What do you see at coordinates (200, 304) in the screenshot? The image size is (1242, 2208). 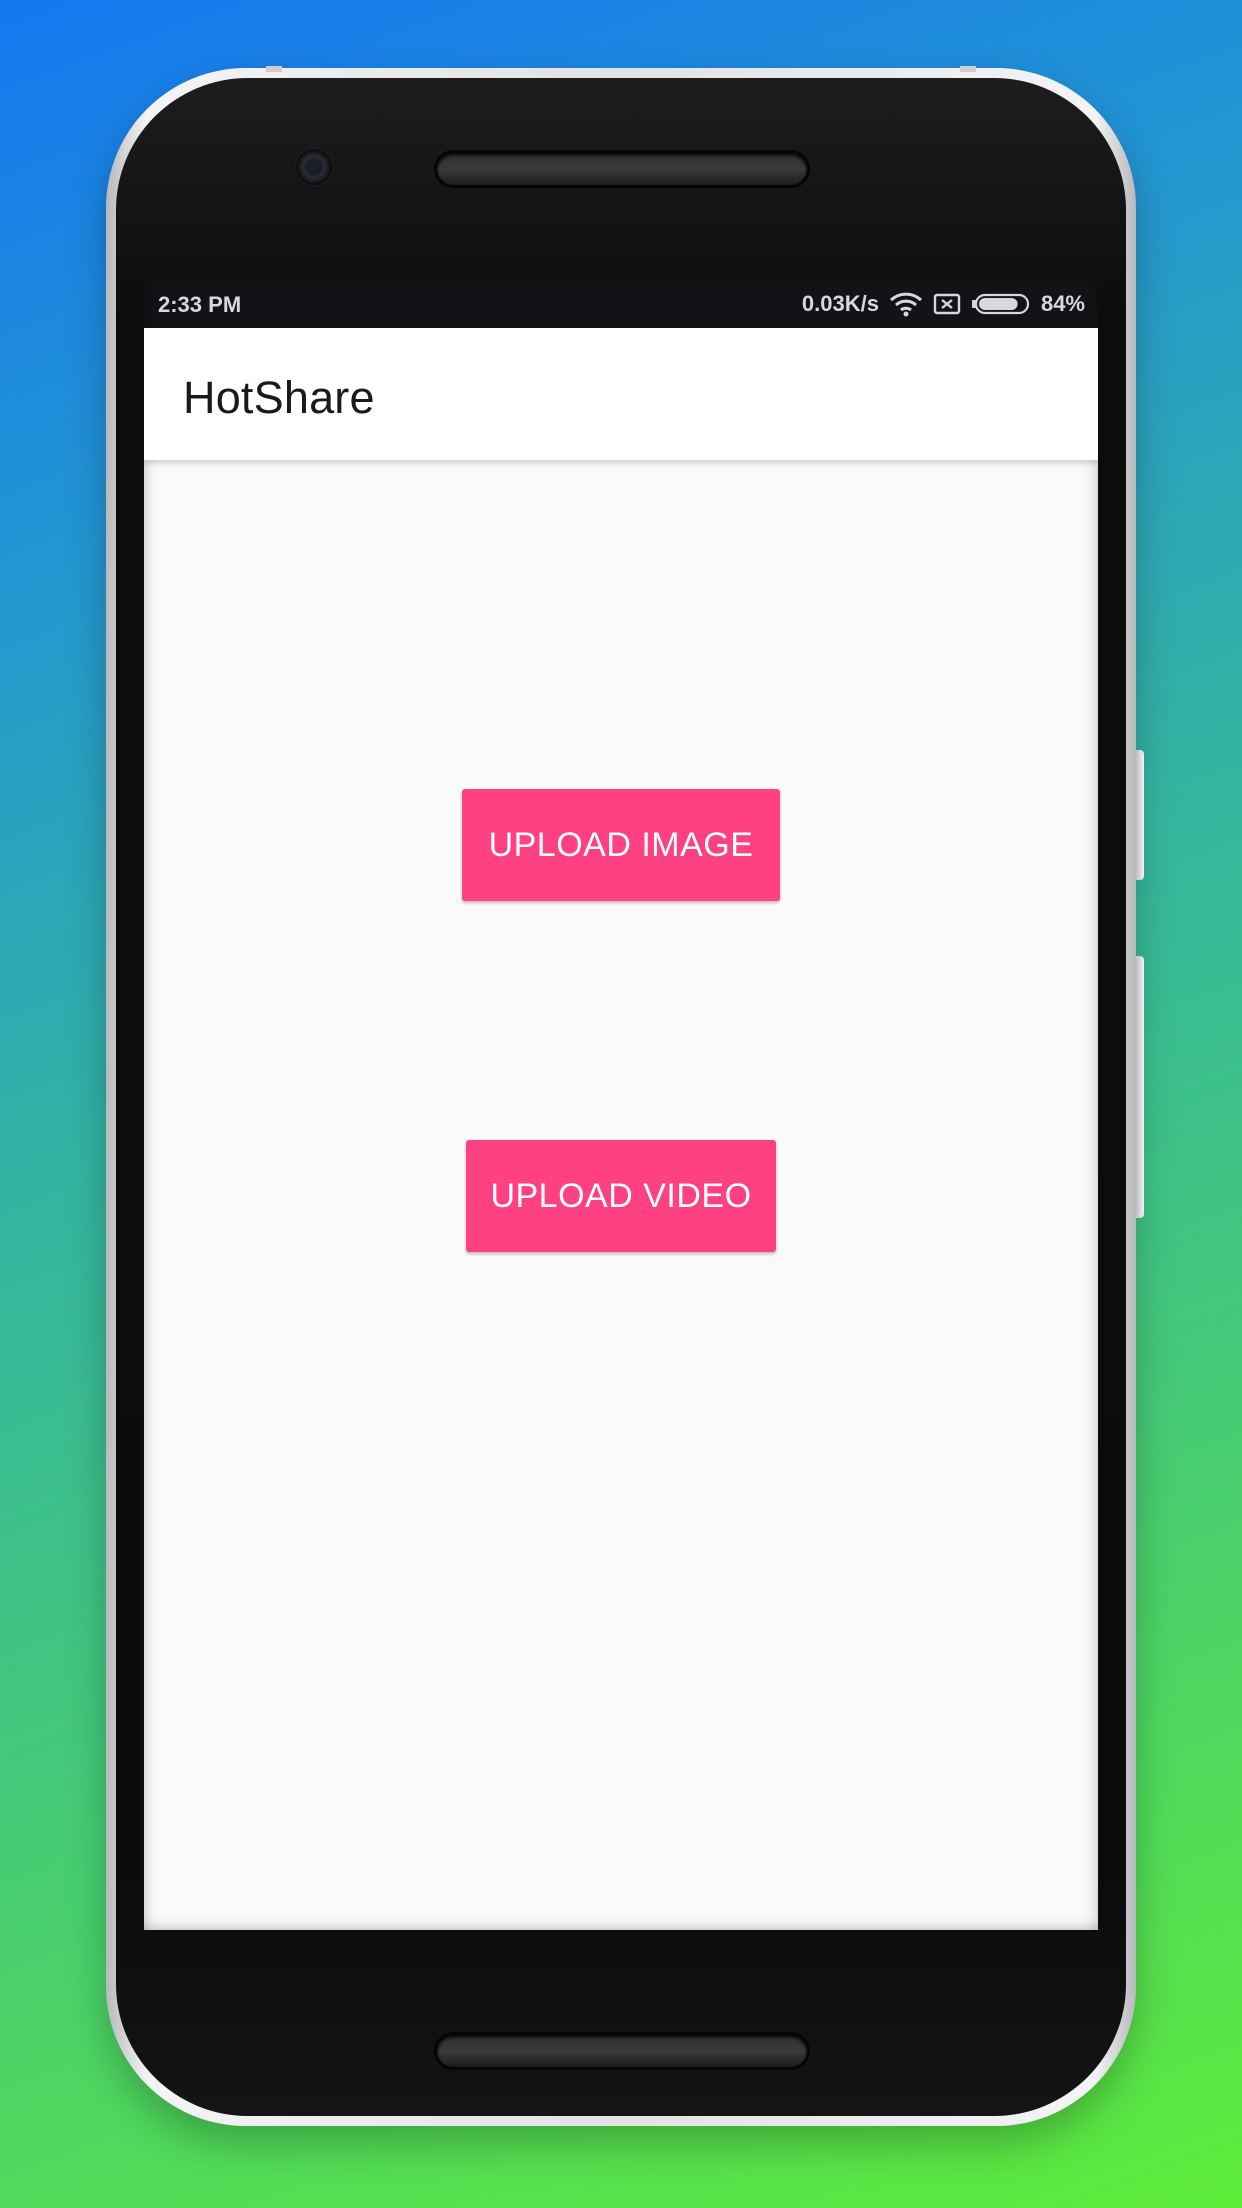 I see `status-time: 2:33 PM` at bounding box center [200, 304].